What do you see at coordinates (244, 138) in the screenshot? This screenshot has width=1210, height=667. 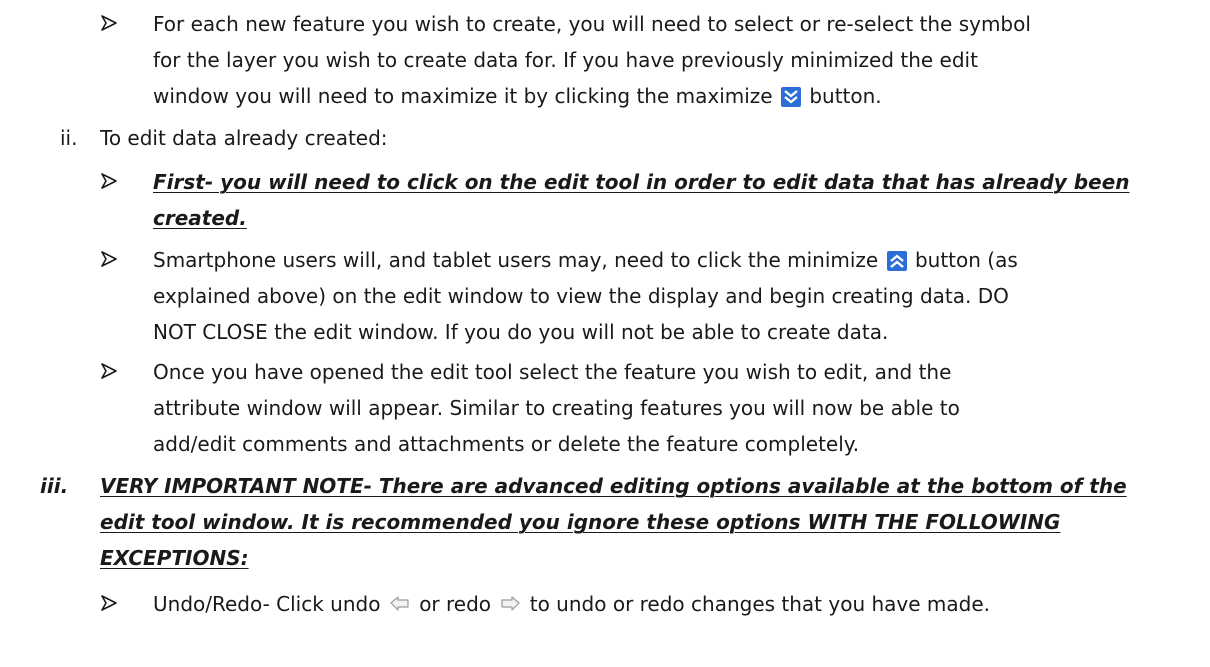 I see `section-ii-text: To edit data already created:` at bounding box center [244, 138].